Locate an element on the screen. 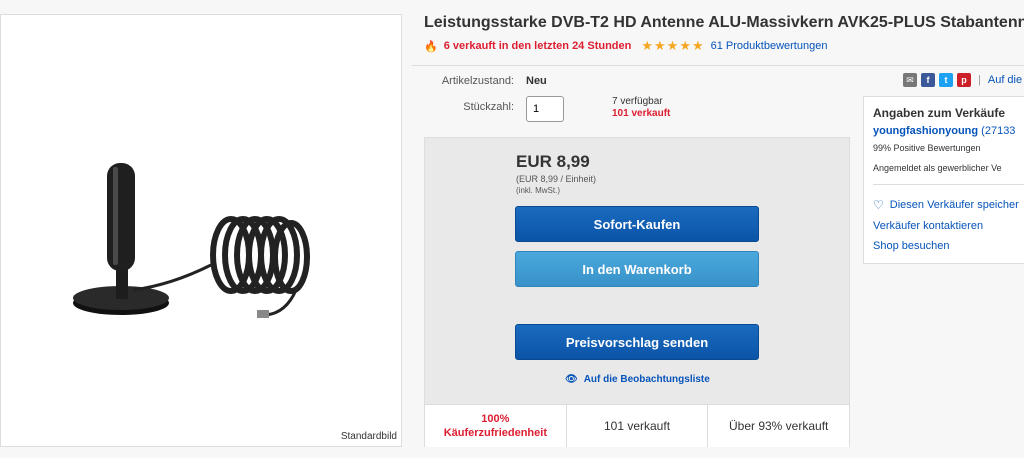  divider is located at coordinates (718, 65).